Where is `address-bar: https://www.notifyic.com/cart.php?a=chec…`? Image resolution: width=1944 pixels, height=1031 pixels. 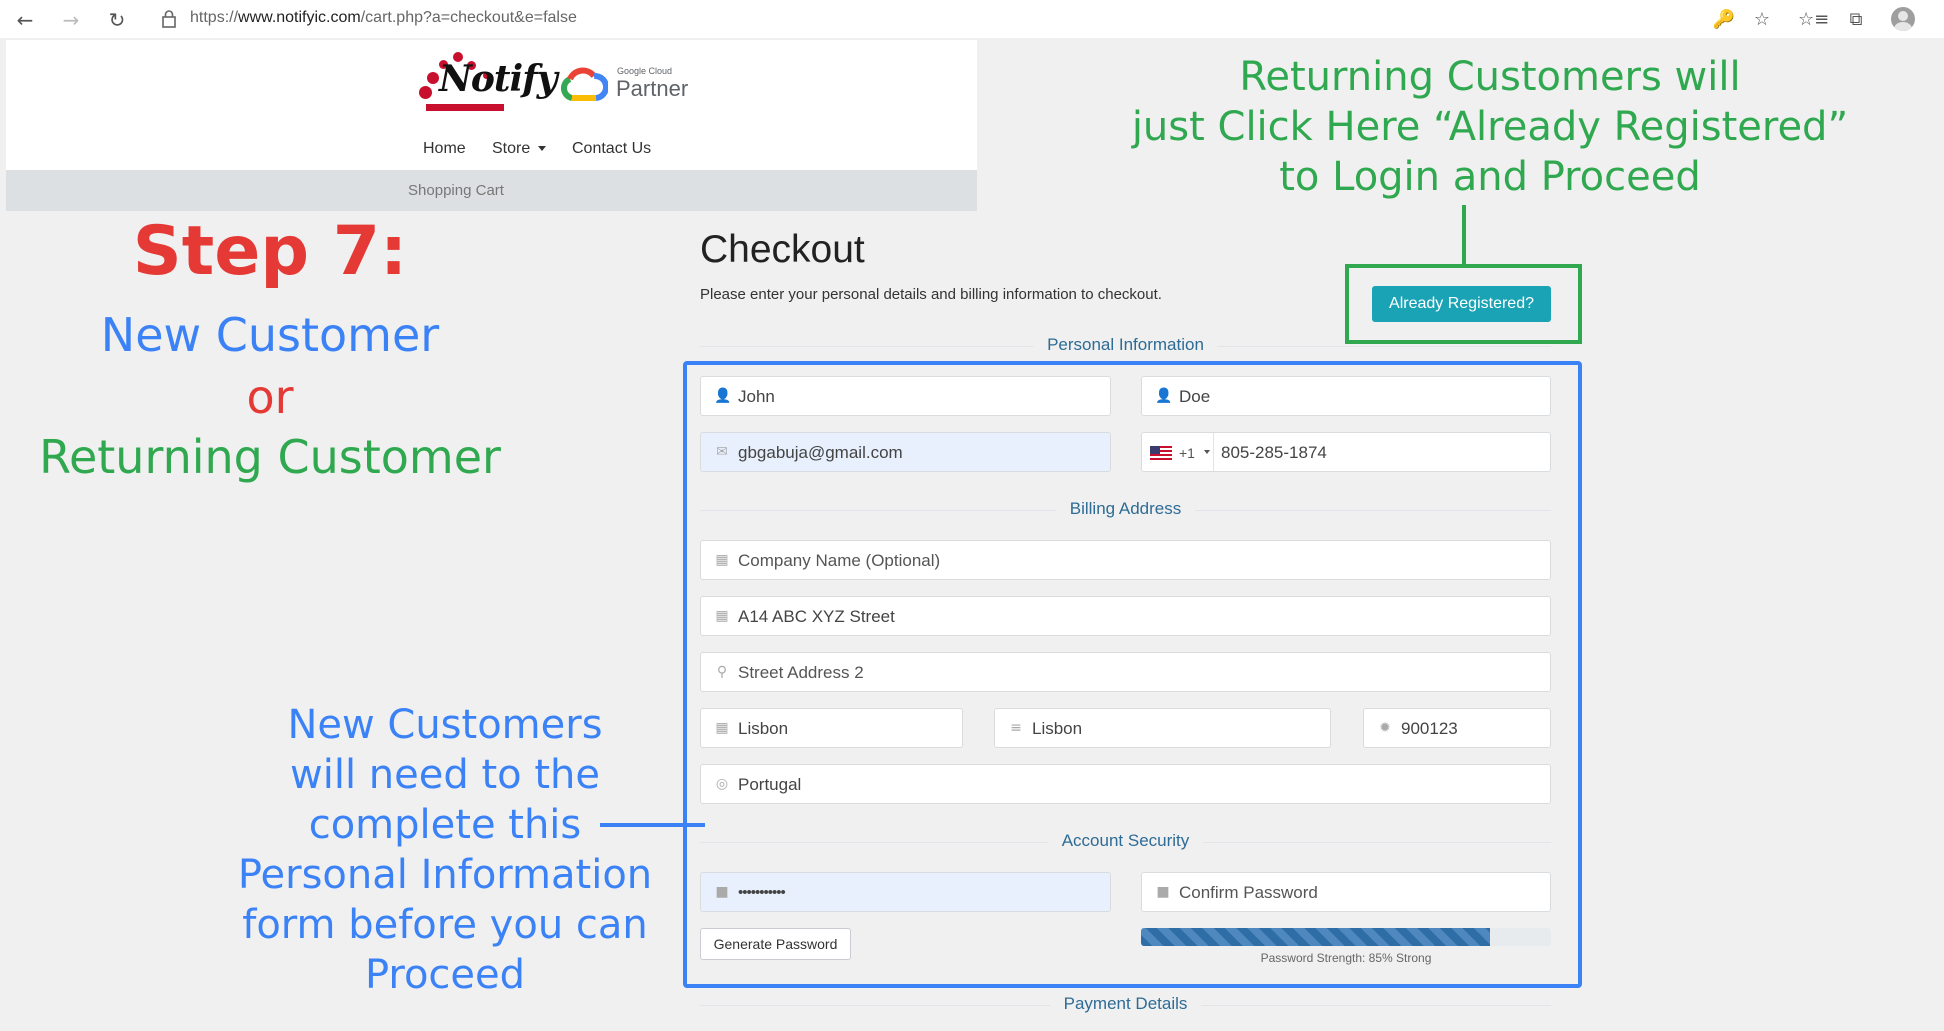
address-bar: https://www.notifyic.com/cart.php?a=chec… is located at coordinates (383, 18).